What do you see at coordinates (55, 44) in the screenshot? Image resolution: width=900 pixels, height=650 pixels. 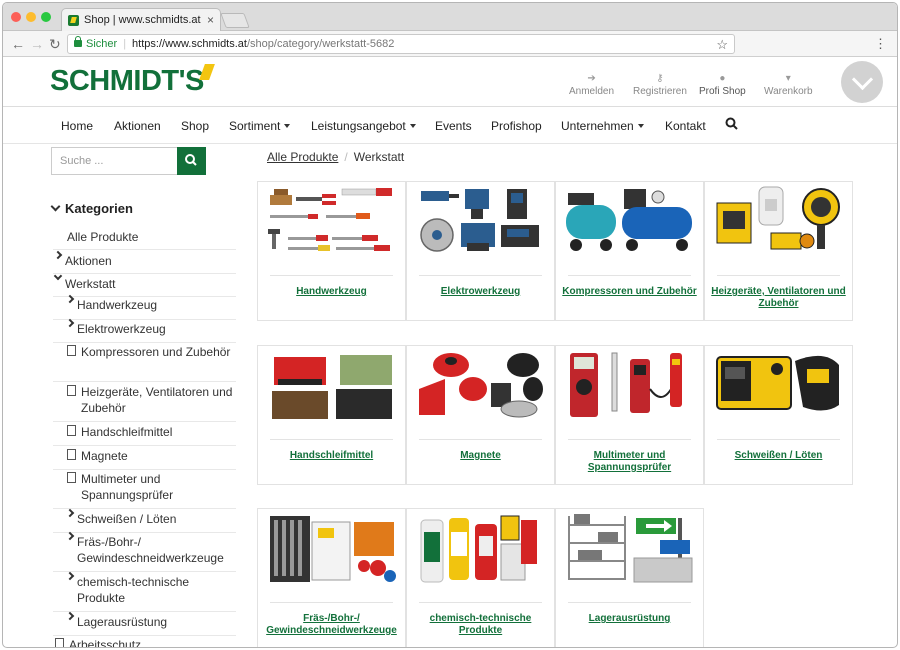 I see `reload-icon: ↻` at bounding box center [55, 44].